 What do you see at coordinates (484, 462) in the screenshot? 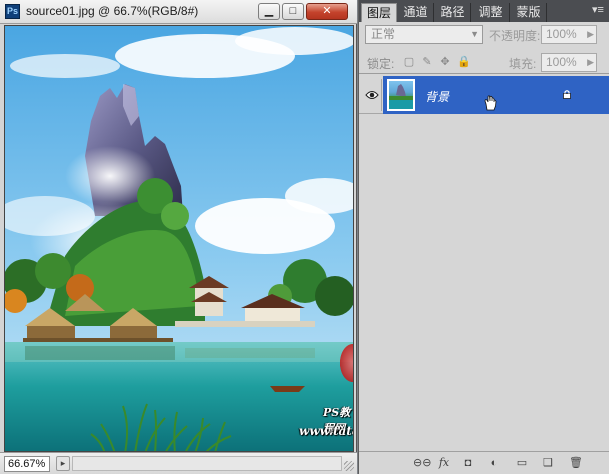
I see `panel-footer: ⊖⊖ fx ◘ ◐ ▭ ❑ 🗑` at bounding box center [484, 462].